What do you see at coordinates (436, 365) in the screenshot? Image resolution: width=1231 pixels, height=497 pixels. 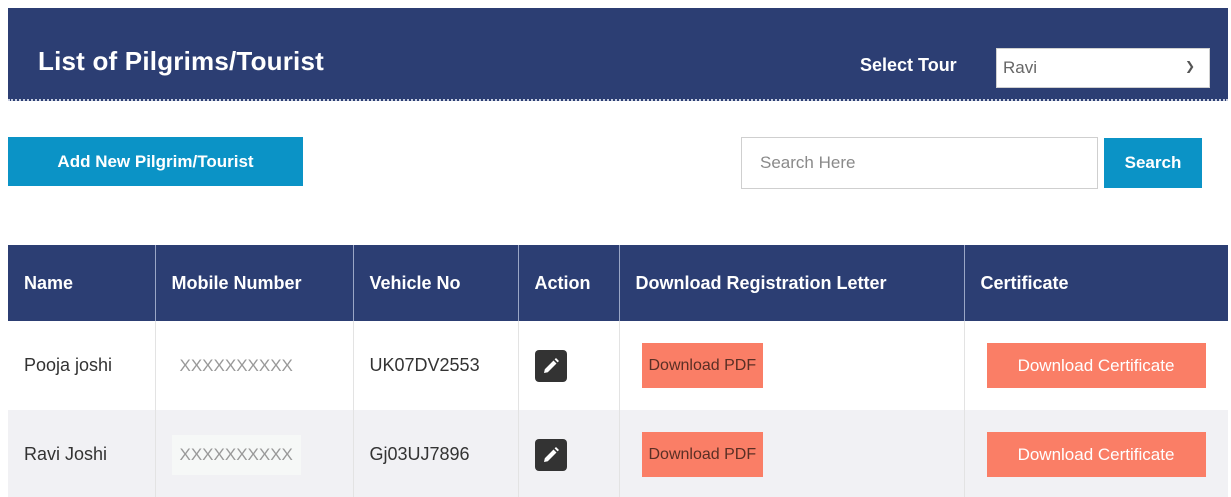 I see `cell-vehicle: UK07DV2553` at bounding box center [436, 365].